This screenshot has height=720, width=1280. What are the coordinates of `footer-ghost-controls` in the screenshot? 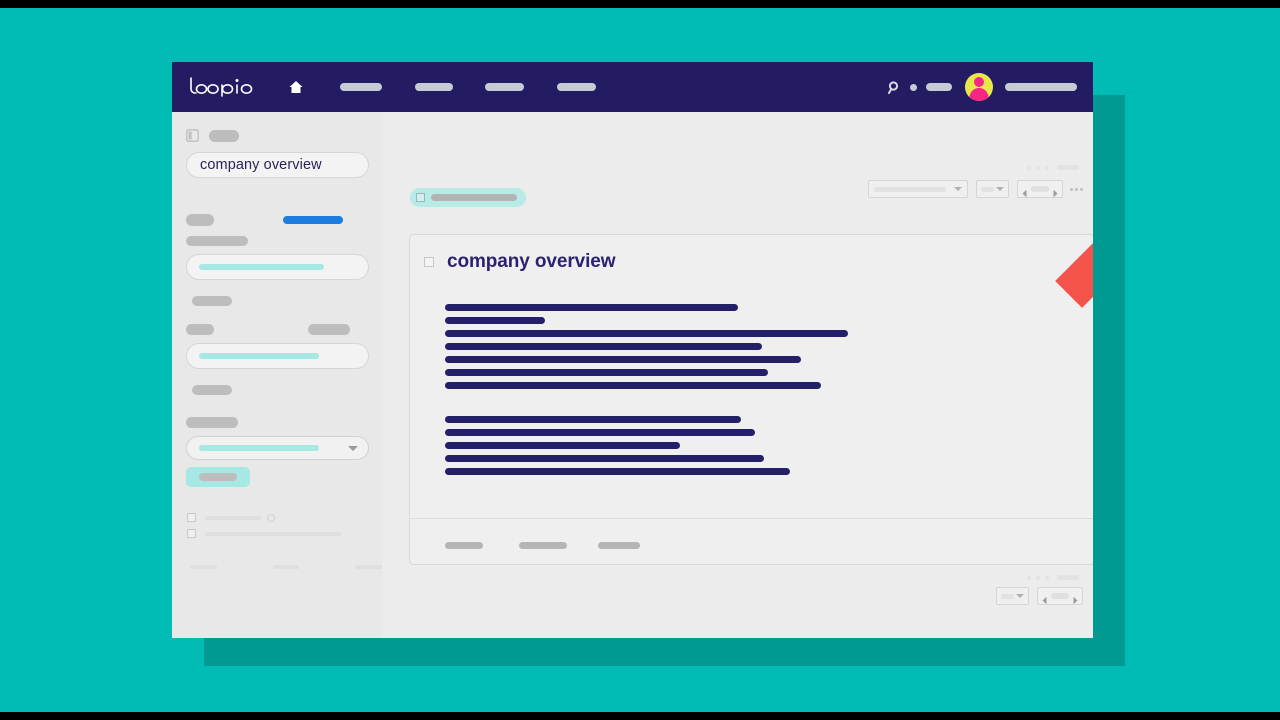 It's located at (1053, 577).